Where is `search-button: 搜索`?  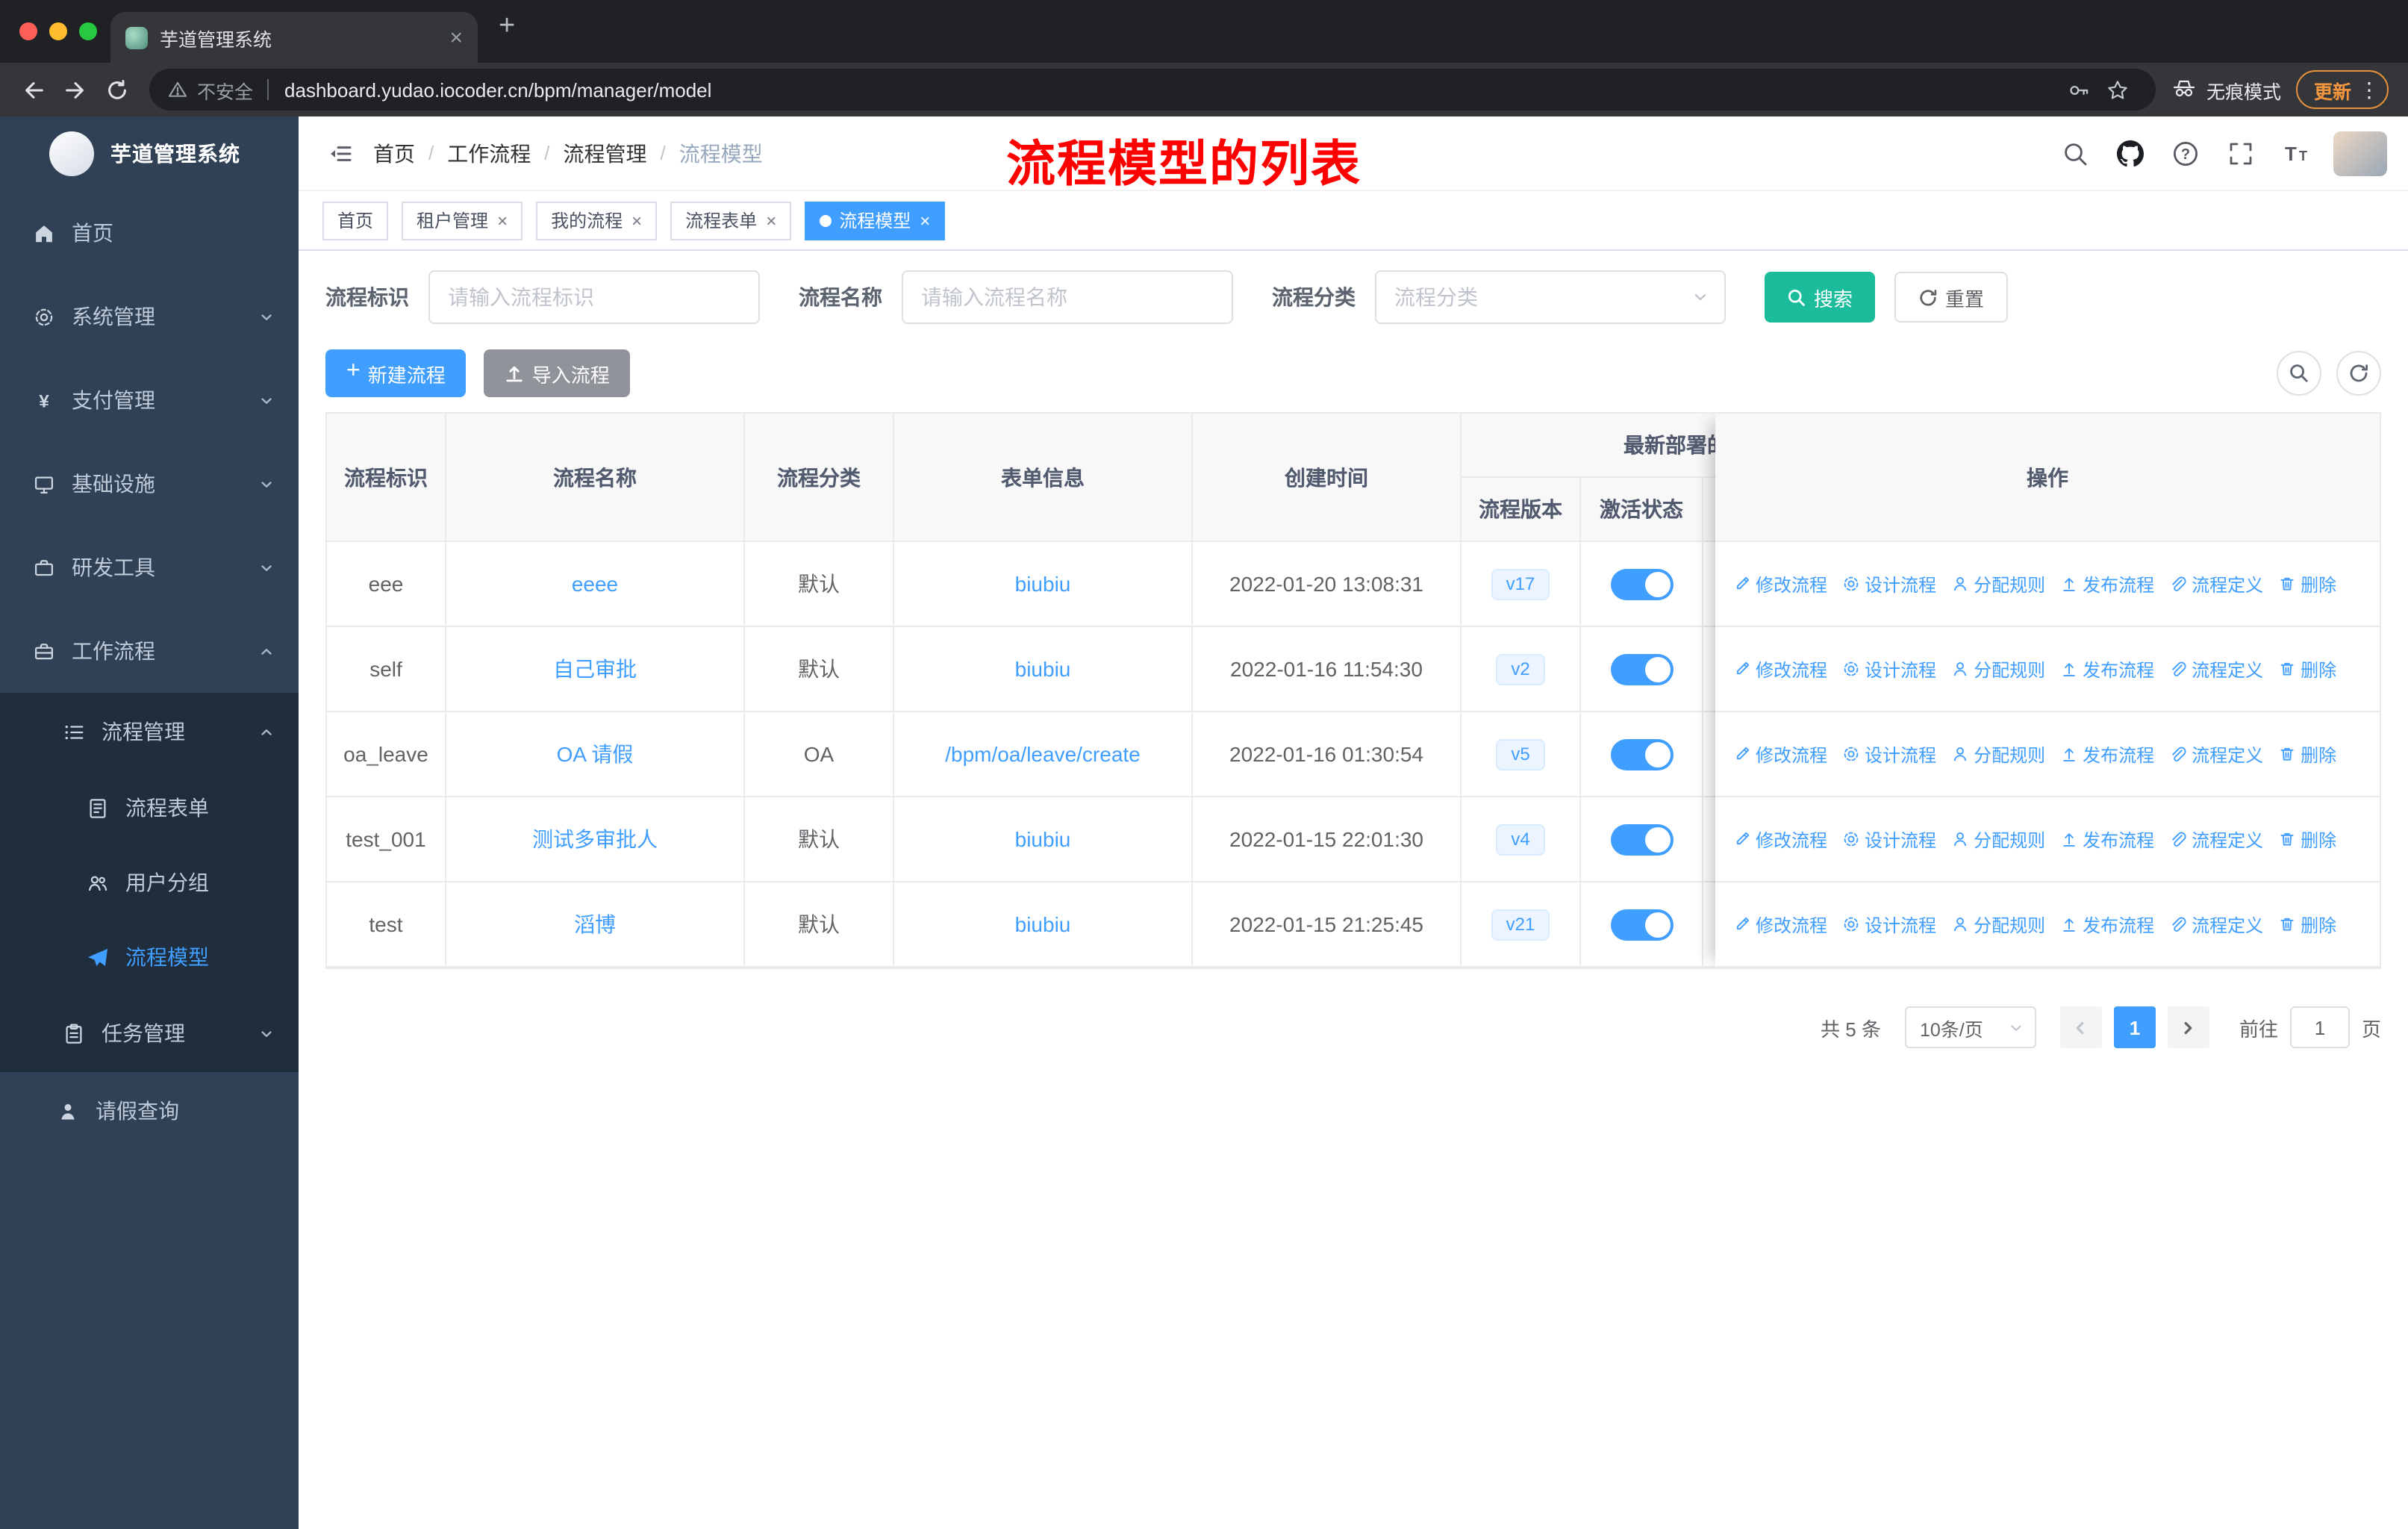
search-button: 搜索 is located at coordinates (1820, 297).